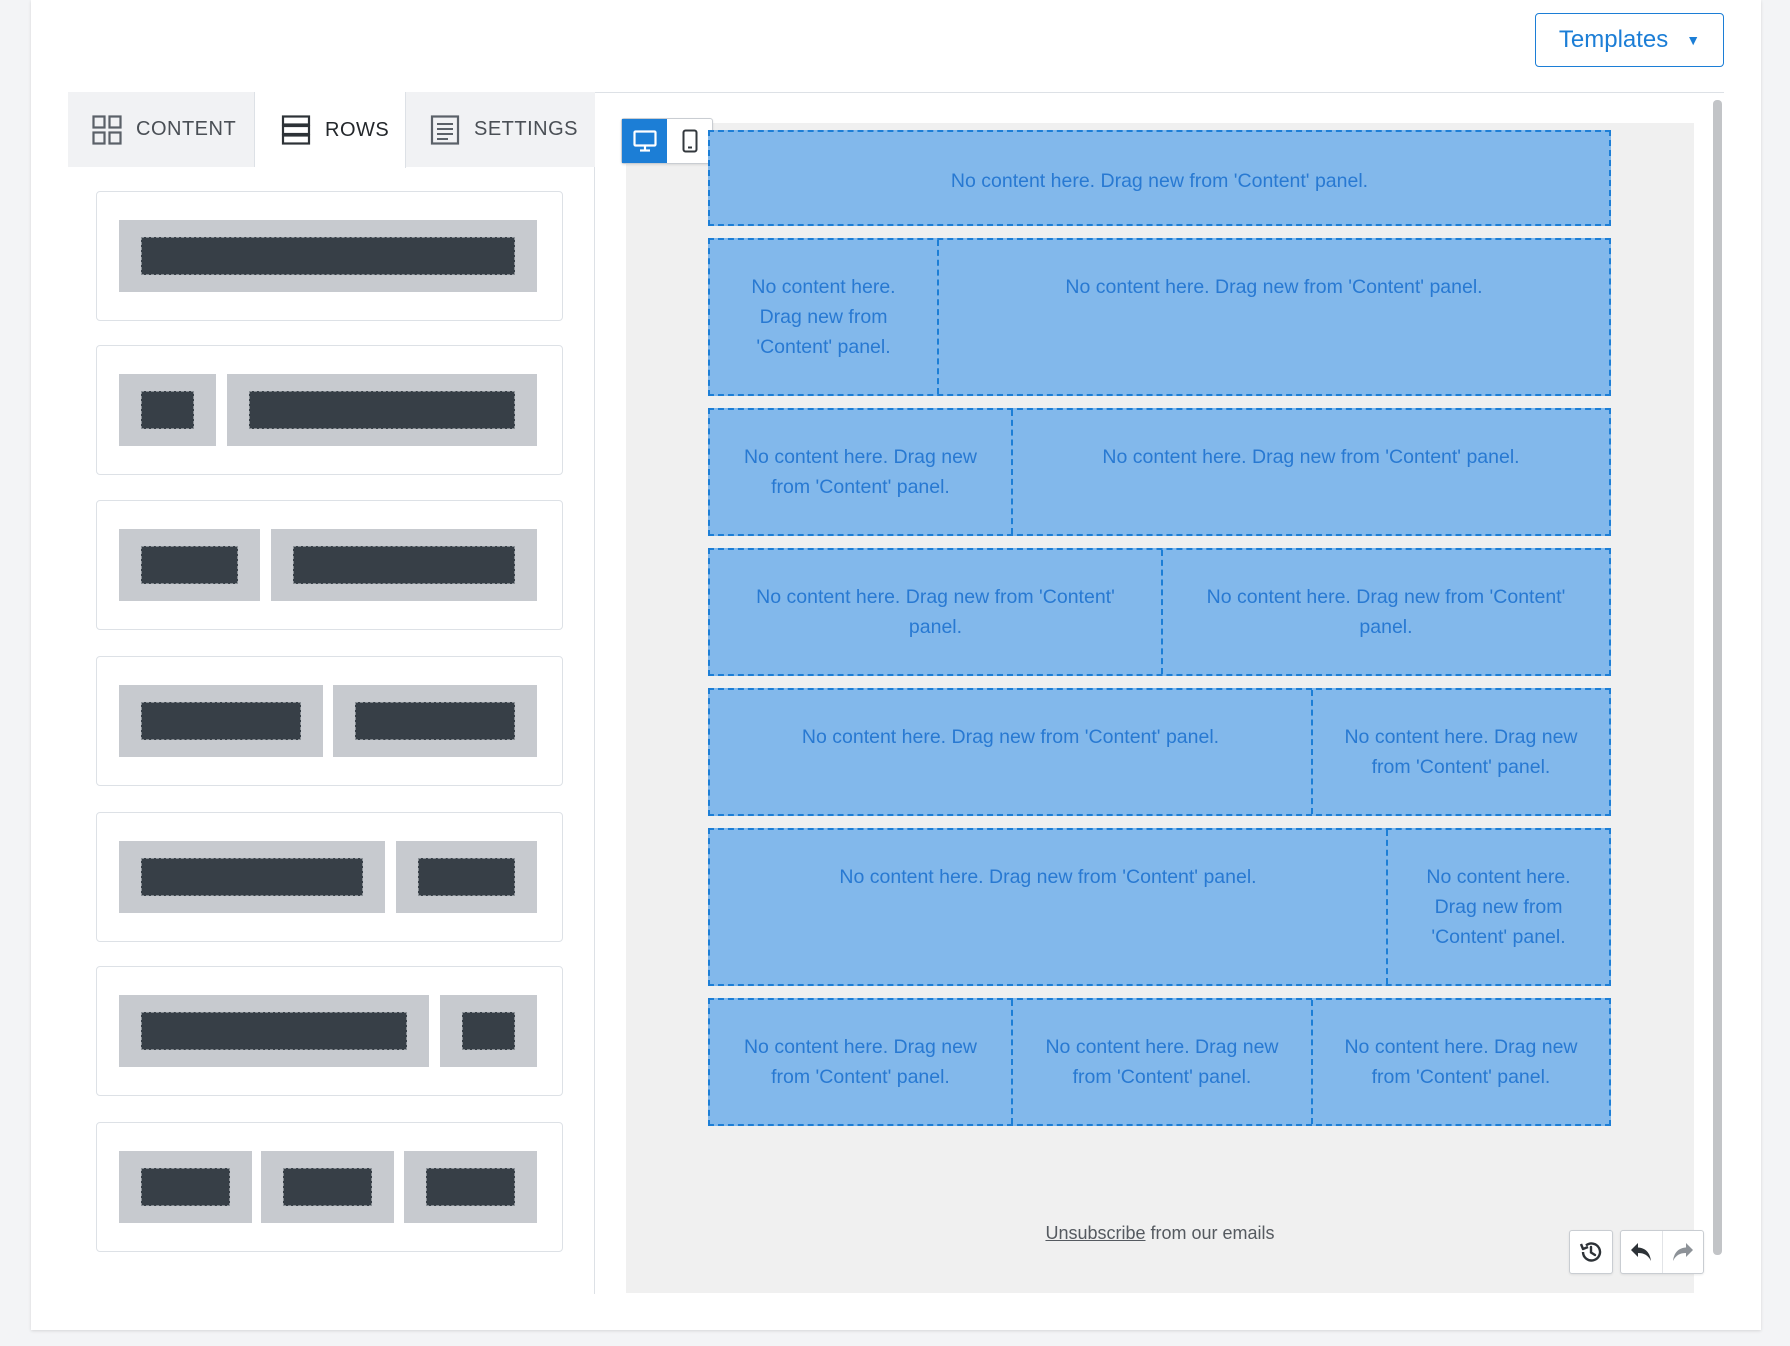  I want to click on undo-icon, so click(1641, 1252).